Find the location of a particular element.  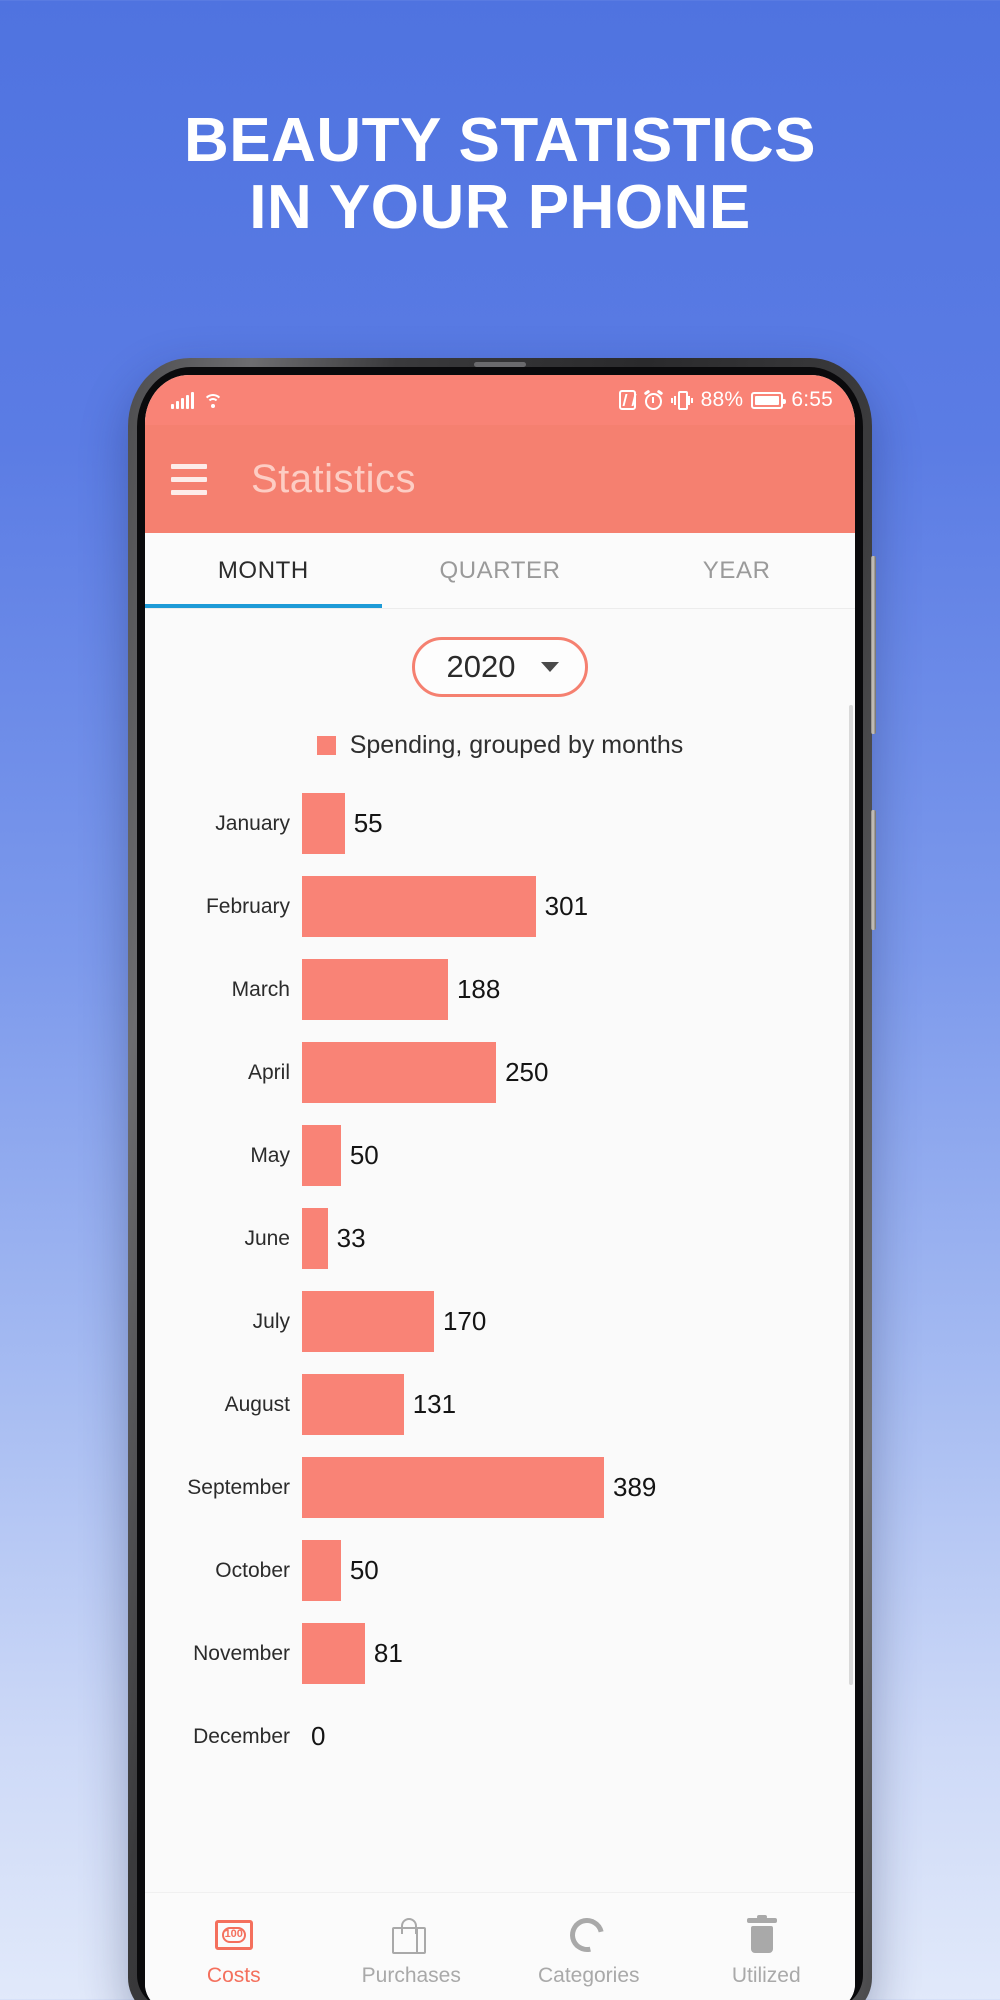

bar-category-label: August is located at coordinates (257, 1404).